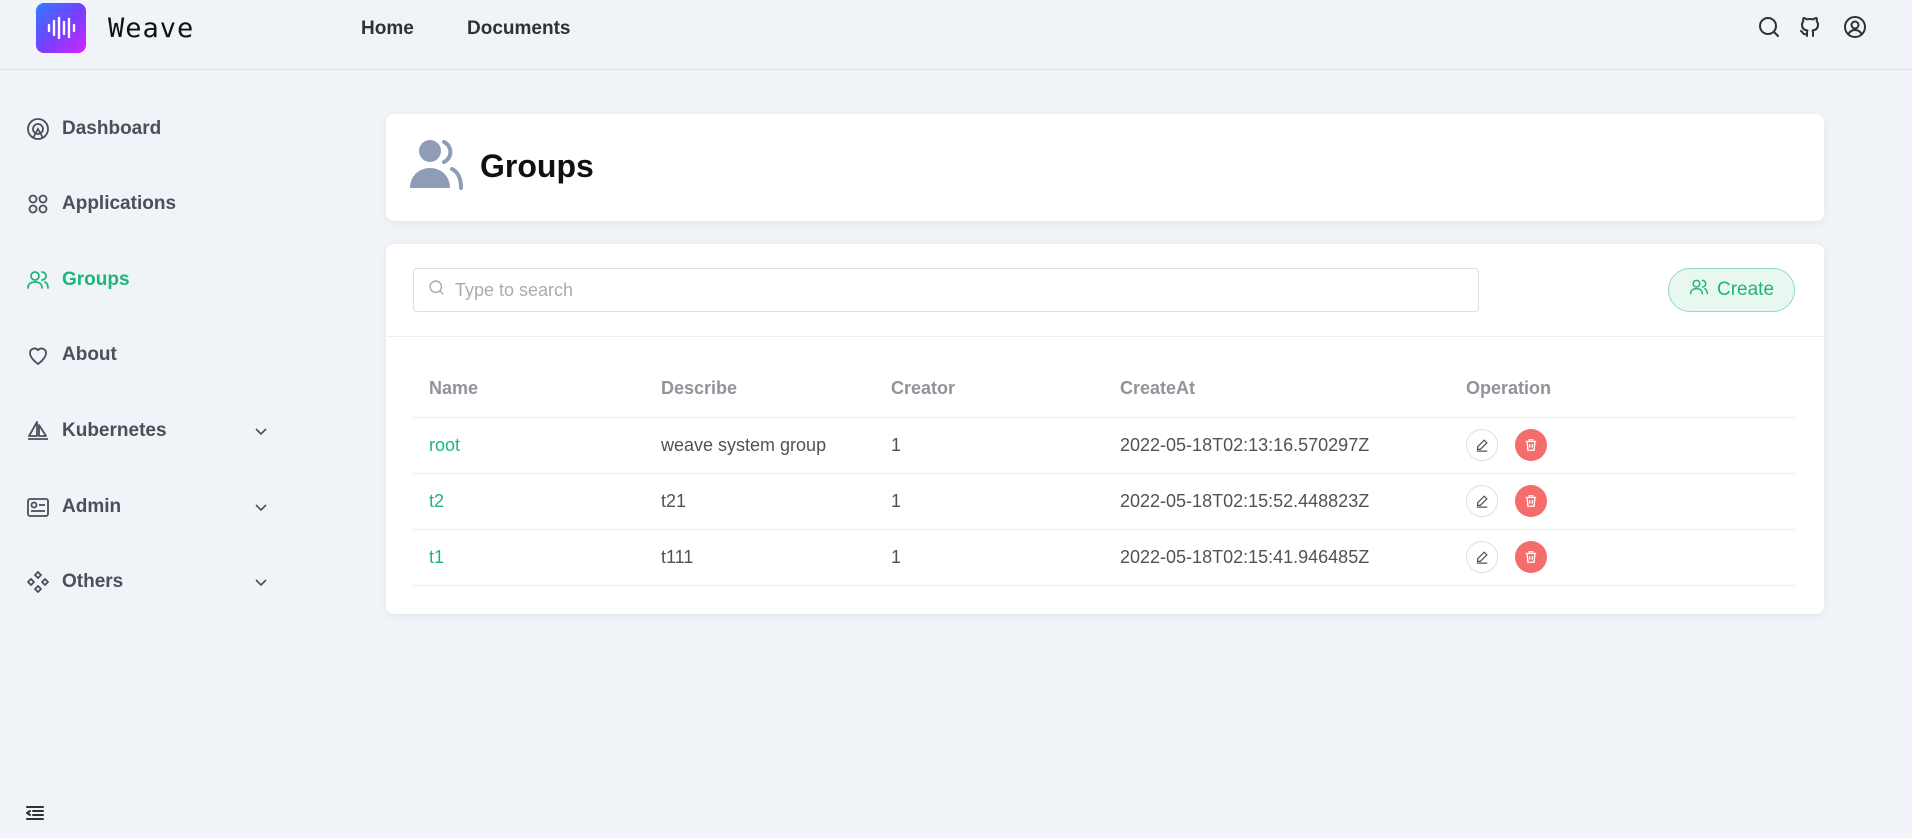 This screenshot has width=1912, height=838. What do you see at coordinates (1105, 336) in the screenshot?
I see `divider` at bounding box center [1105, 336].